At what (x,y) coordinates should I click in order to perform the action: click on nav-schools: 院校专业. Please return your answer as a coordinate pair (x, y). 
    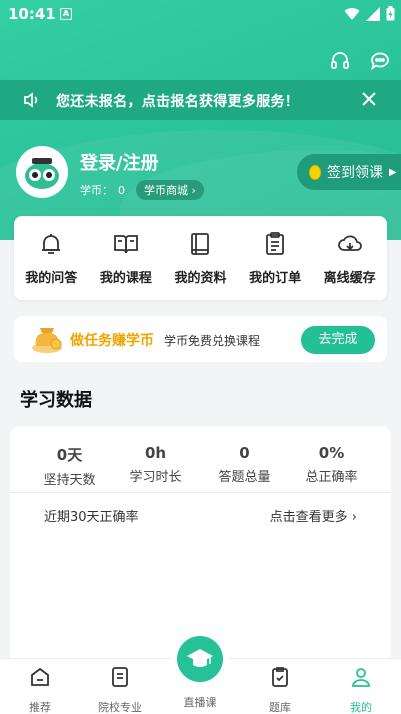
    Looking at the image, I should click on (120, 689).